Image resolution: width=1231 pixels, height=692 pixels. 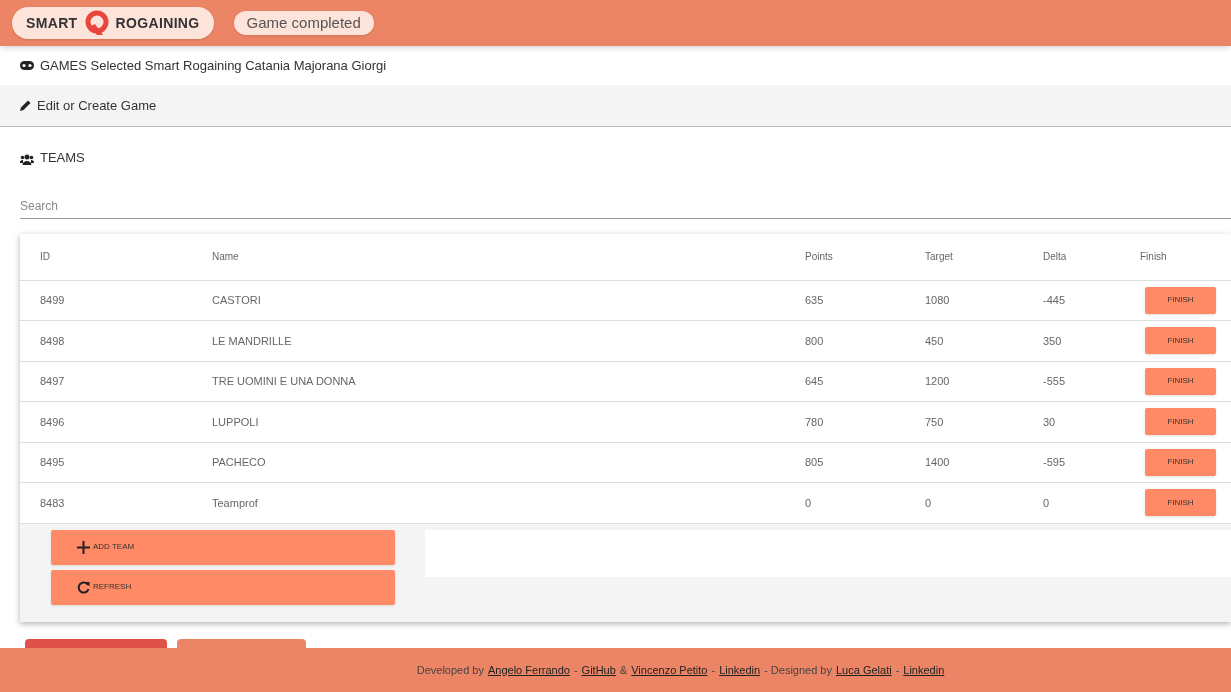 I want to click on table-cell-text: -555, so click(x=1055, y=381).